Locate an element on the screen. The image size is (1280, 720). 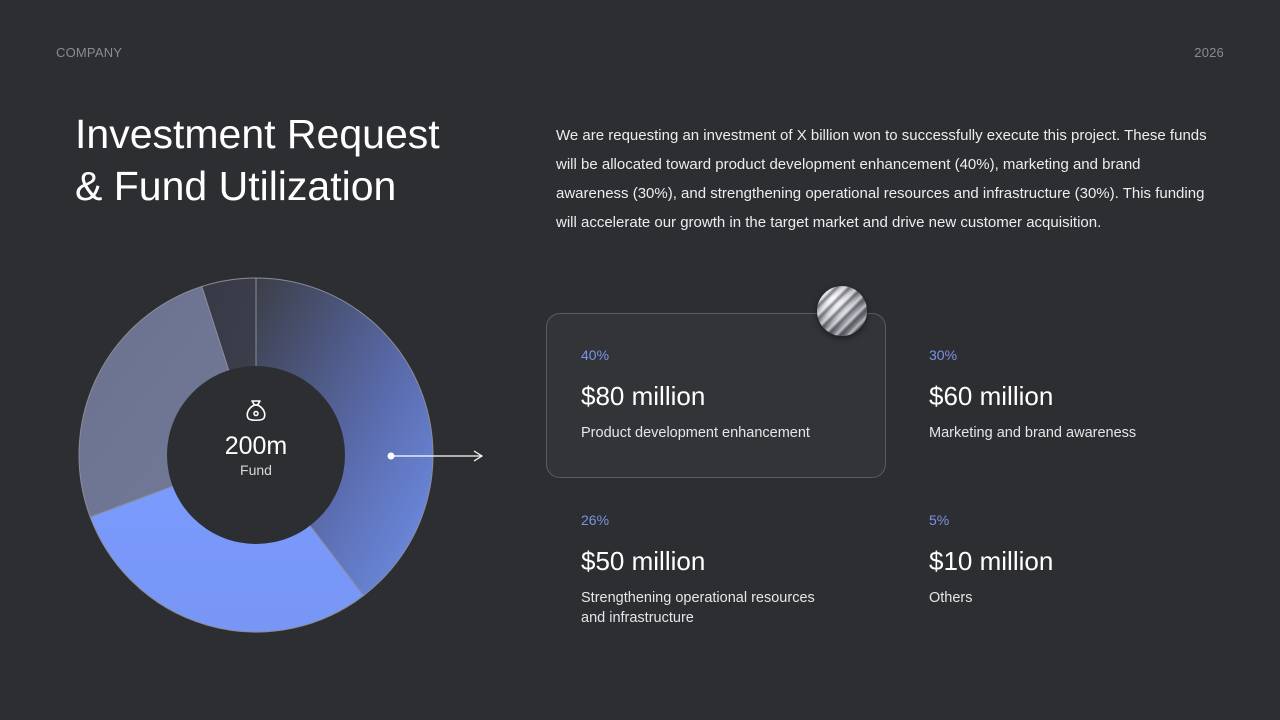
allocation-description: Product development enhancement is located at coordinates (695, 433).